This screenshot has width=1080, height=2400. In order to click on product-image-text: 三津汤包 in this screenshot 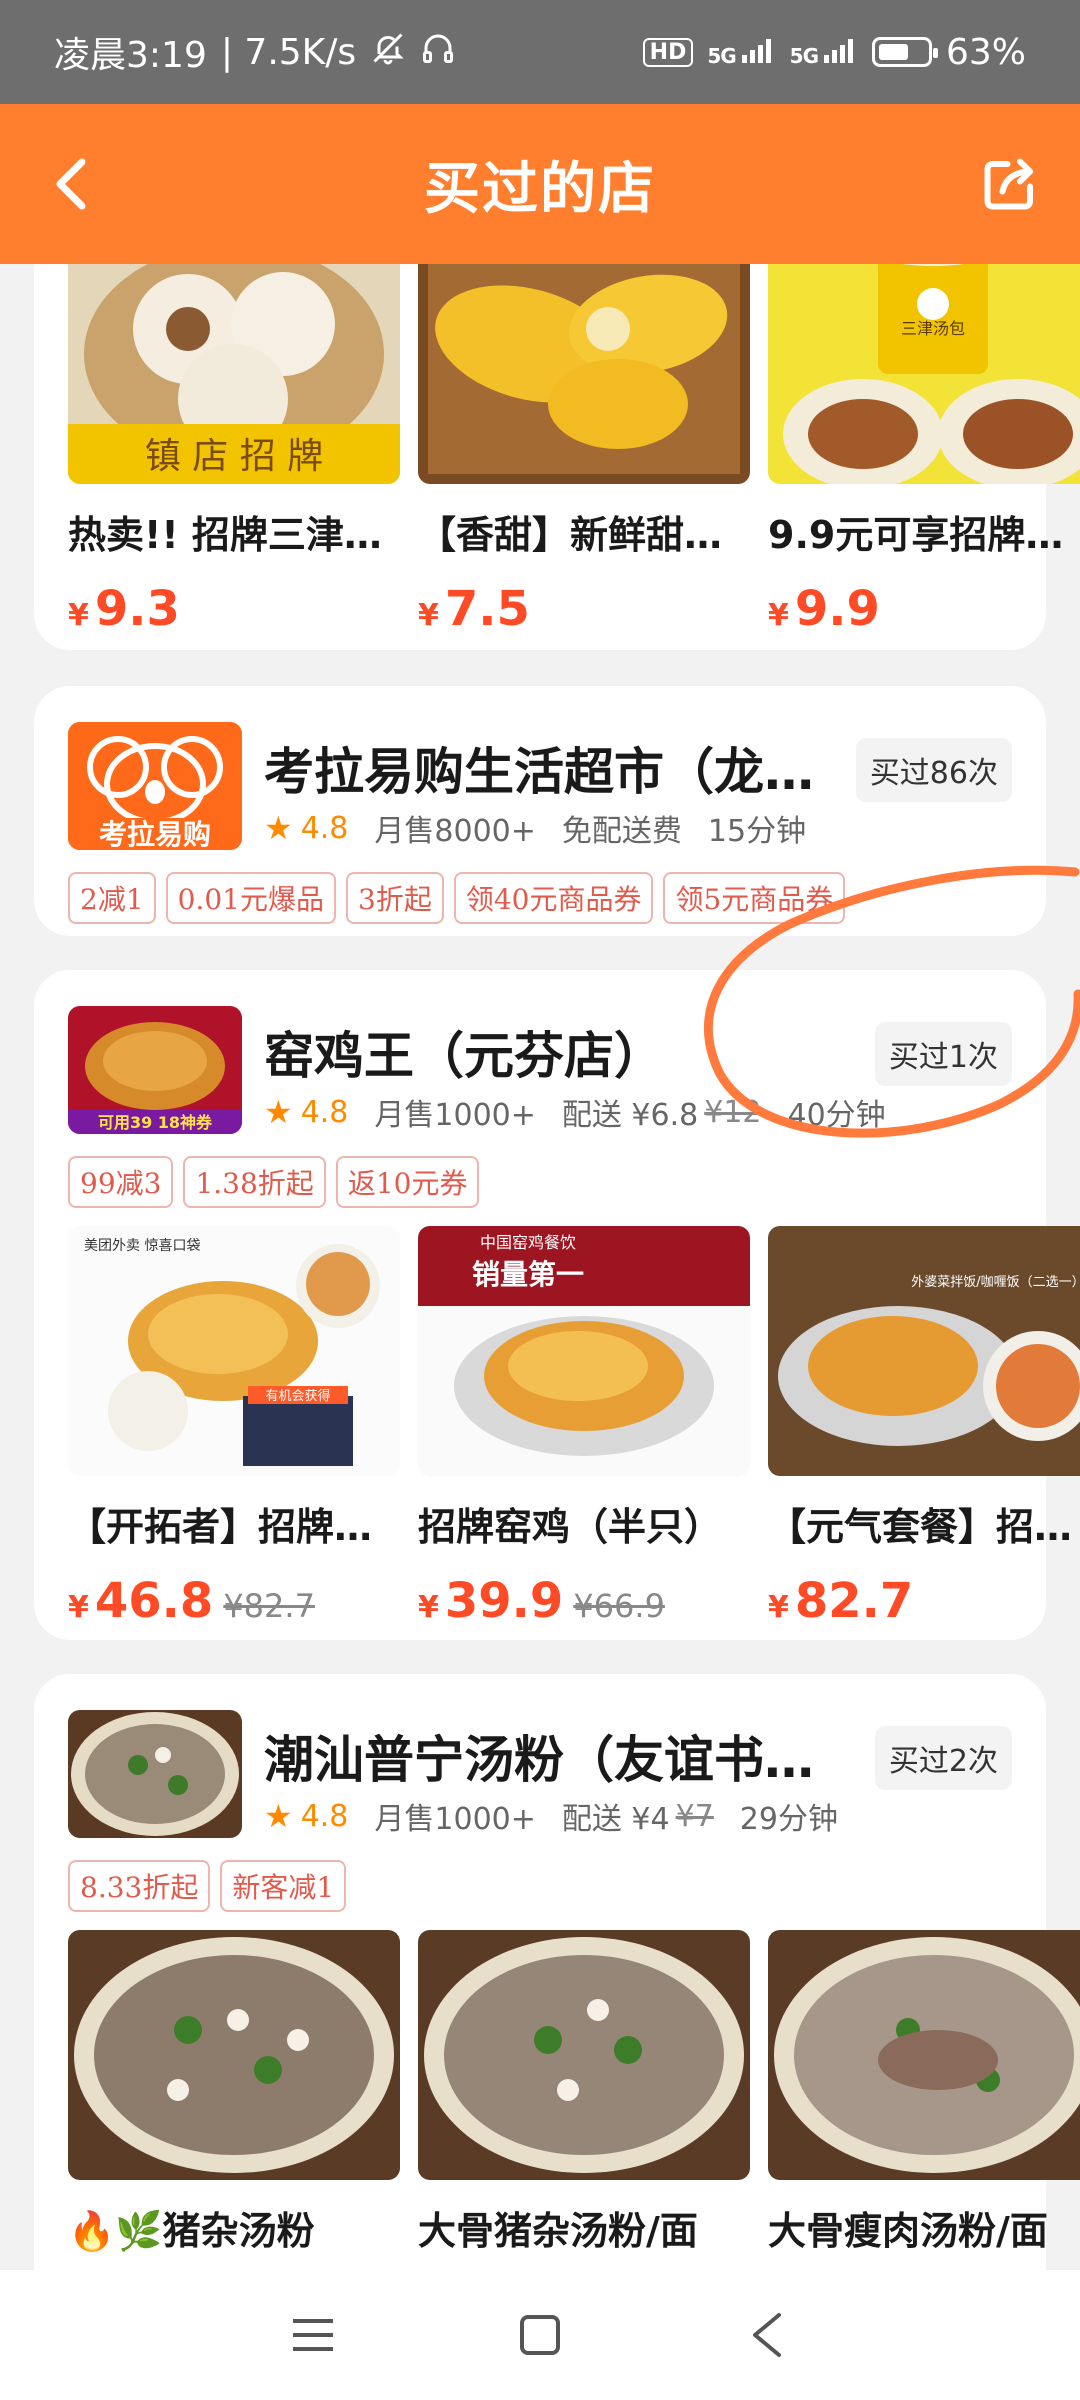, I will do `click(933, 328)`.